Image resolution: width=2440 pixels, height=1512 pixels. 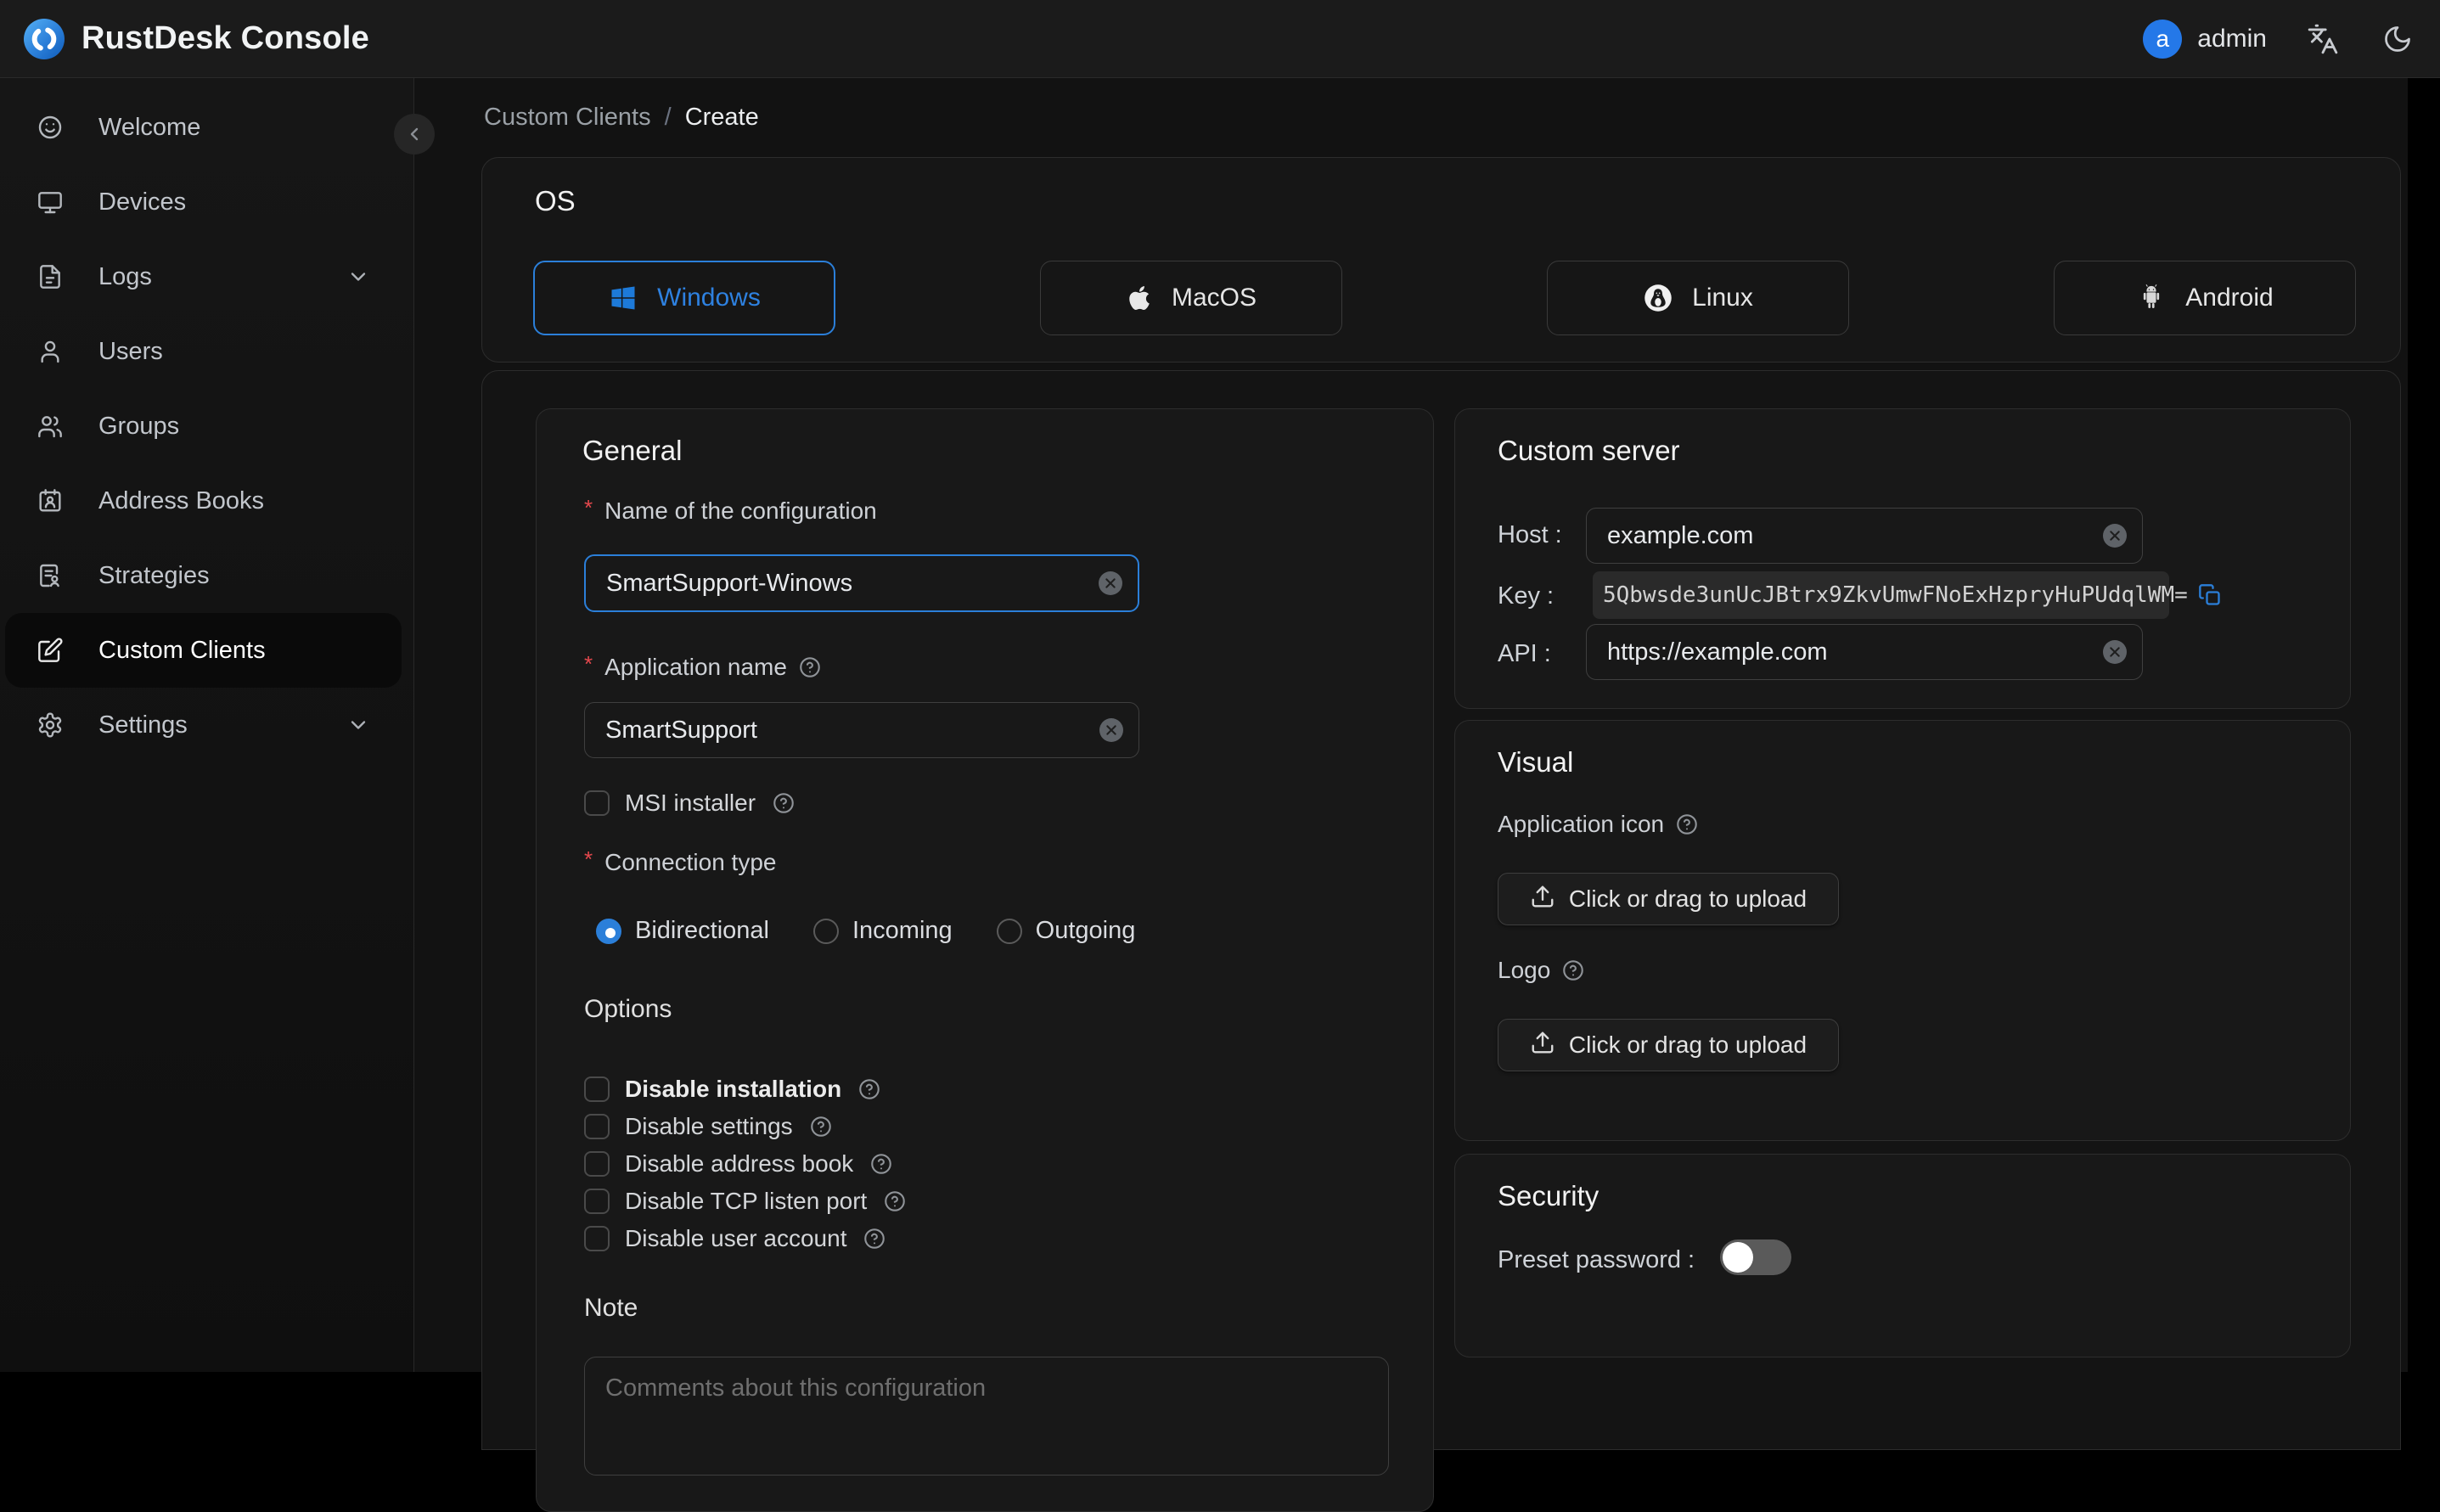 What do you see at coordinates (739, 1163) in the screenshot?
I see `disable-address-book-label: Disable address book` at bounding box center [739, 1163].